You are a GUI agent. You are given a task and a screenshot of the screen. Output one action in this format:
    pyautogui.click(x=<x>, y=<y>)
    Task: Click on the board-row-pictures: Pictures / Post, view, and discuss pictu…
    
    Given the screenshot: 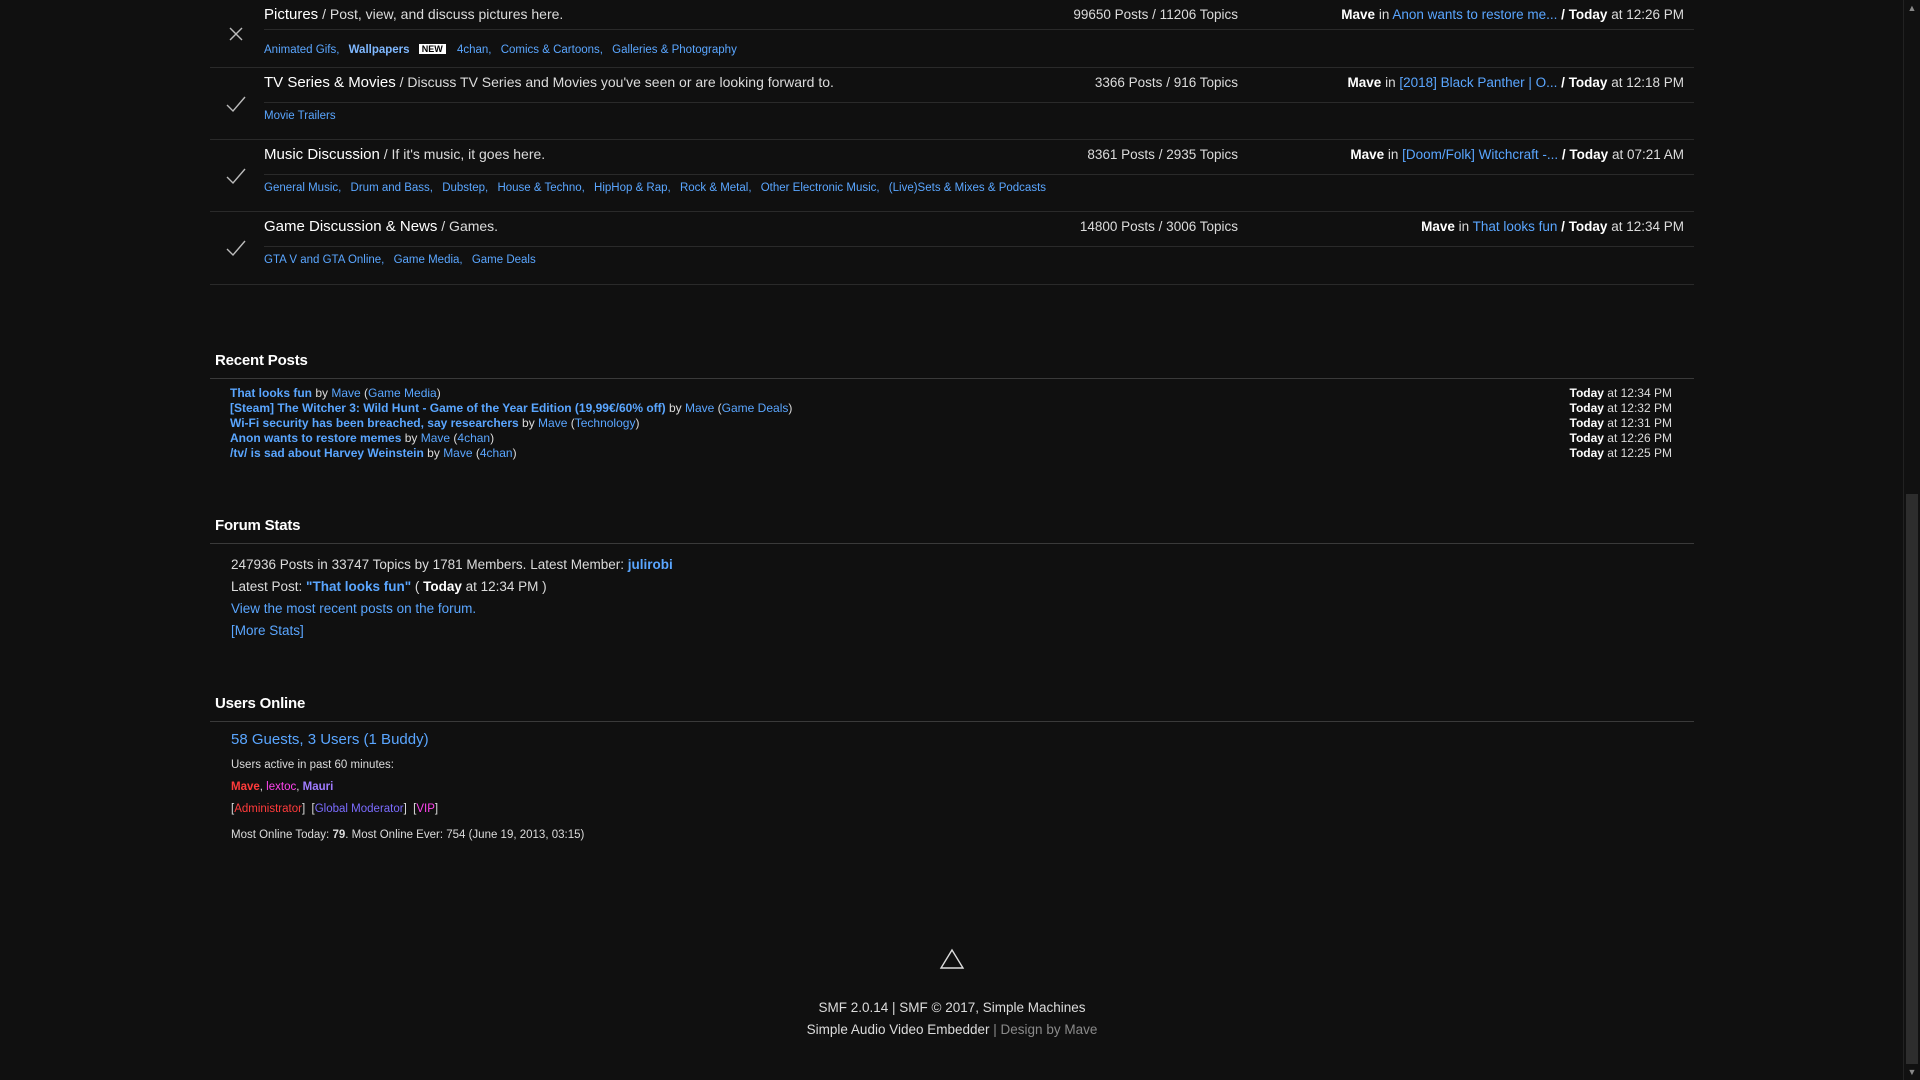 What is the action you would take?
    pyautogui.click(x=952, y=34)
    